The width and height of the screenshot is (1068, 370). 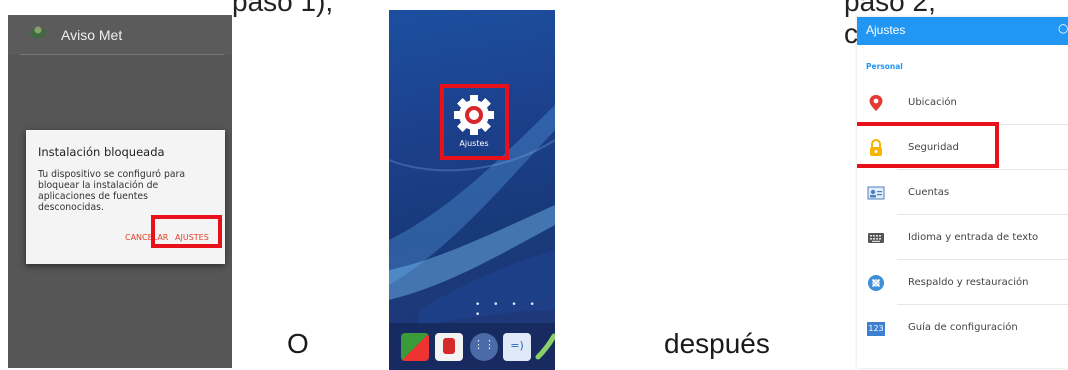 I want to click on settings-item-language: Idioma y entrada de texto, so click(x=962, y=237).